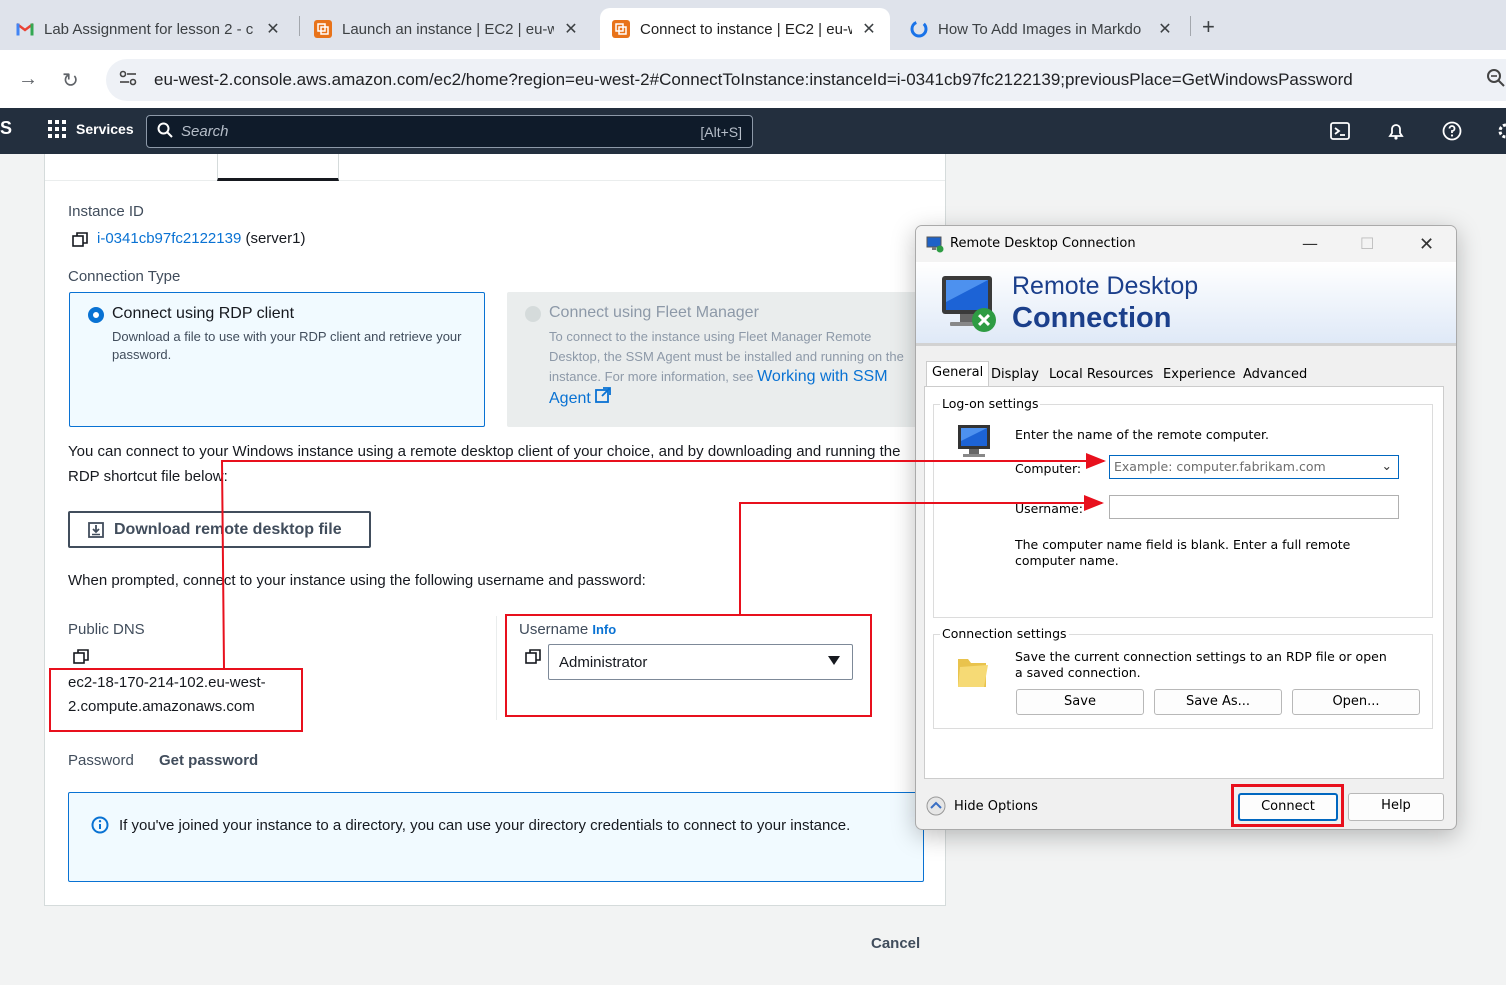  Describe the element at coordinates (228, 529) in the screenshot. I see `download-button-label: Download remote desktop file` at that location.